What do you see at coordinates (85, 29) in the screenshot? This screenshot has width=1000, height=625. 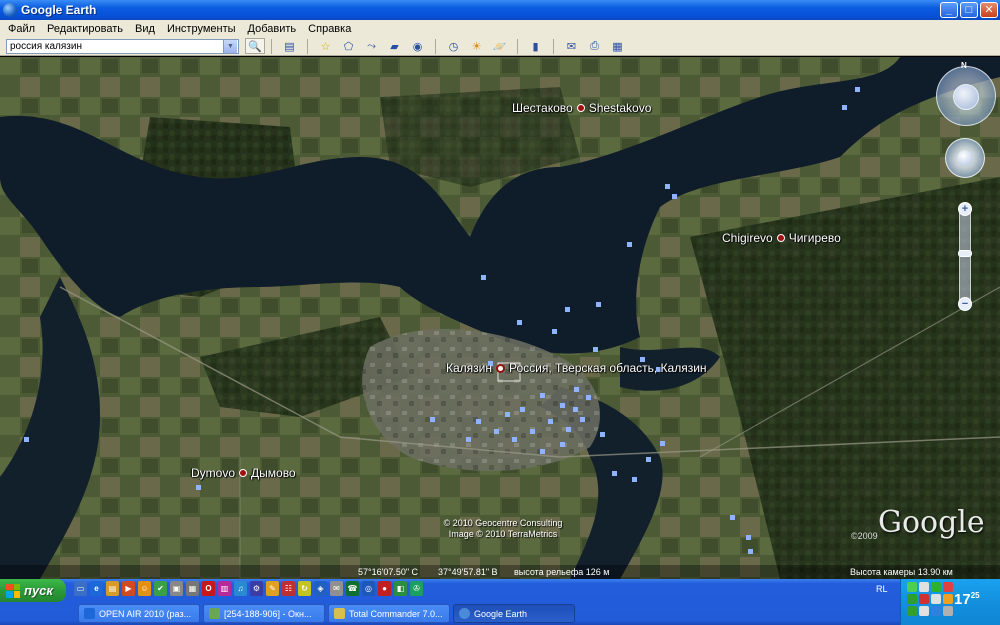 I see `menu-edit: Редактировать` at bounding box center [85, 29].